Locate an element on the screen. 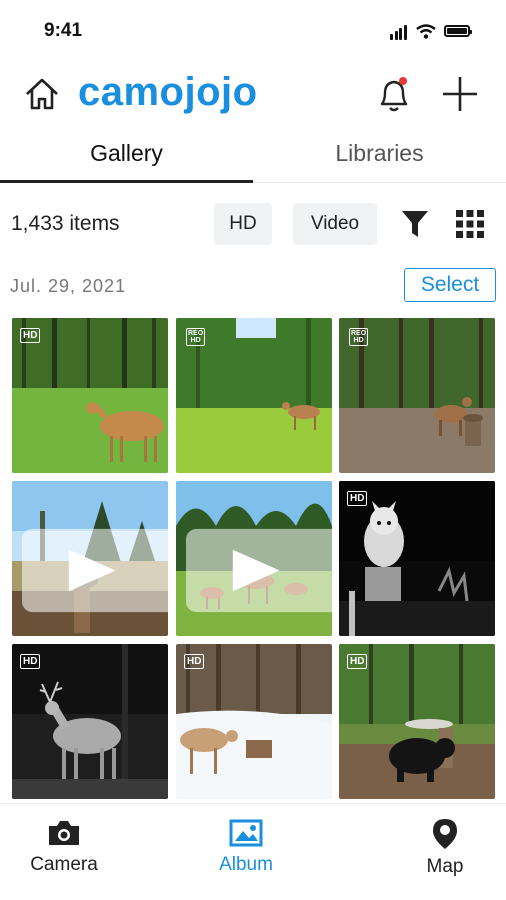 This screenshot has width=506, height=900. status-icons is located at coordinates (431, 31).